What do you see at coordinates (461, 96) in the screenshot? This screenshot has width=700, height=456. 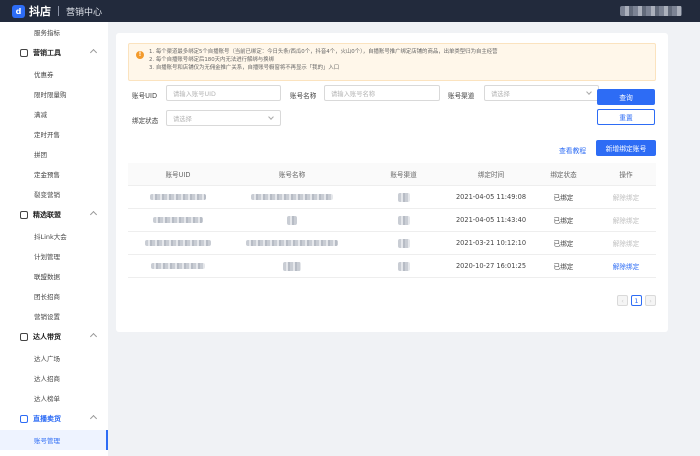 I see `channel-label: 账号渠道` at bounding box center [461, 96].